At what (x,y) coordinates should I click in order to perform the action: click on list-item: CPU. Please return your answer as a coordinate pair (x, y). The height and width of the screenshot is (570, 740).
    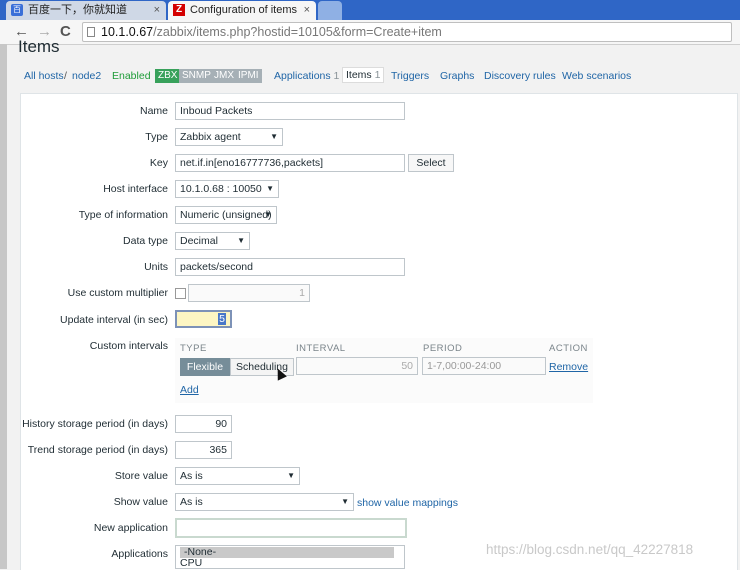
    Looking at the image, I should click on (290, 563).